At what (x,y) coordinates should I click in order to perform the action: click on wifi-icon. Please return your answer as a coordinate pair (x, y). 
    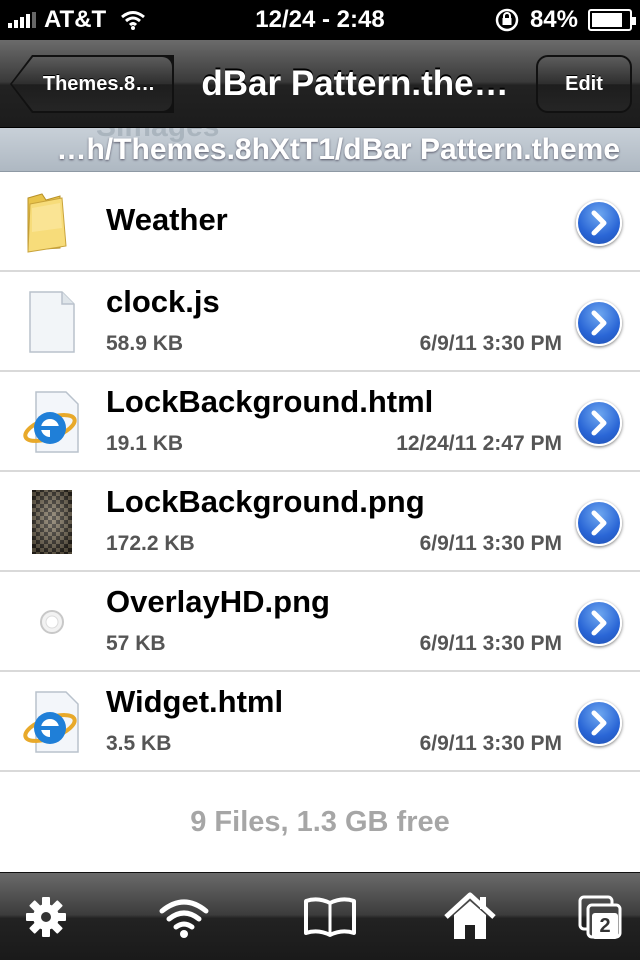
    Looking at the image, I should click on (184, 918).